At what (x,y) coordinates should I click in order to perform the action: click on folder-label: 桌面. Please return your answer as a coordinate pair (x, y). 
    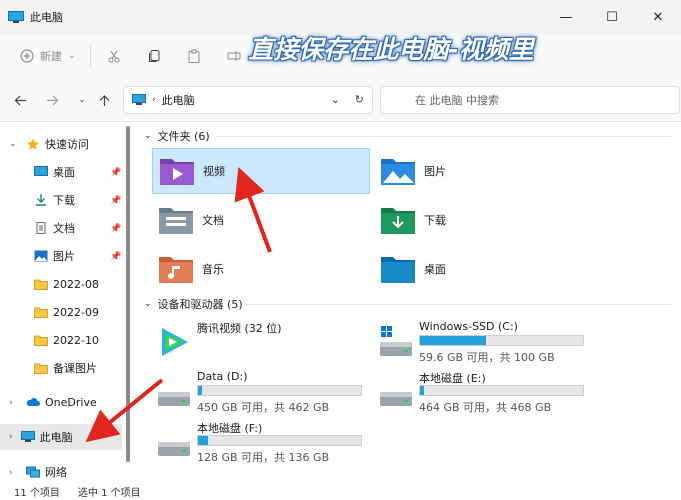
    Looking at the image, I should click on (435, 269).